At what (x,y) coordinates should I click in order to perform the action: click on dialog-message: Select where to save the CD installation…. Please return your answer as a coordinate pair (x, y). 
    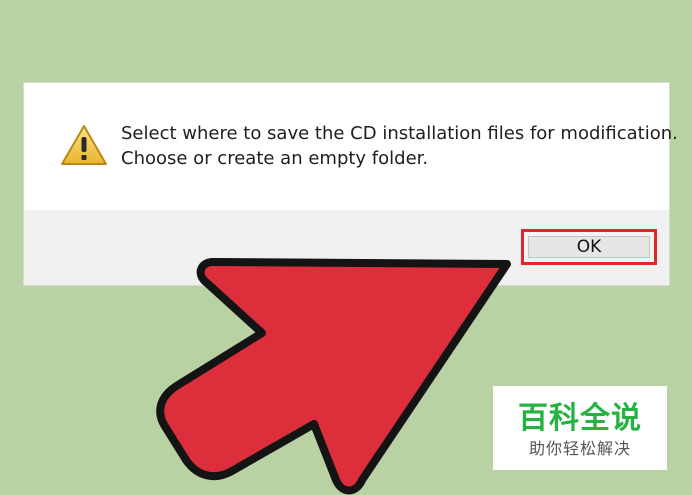
    Looking at the image, I should click on (399, 146).